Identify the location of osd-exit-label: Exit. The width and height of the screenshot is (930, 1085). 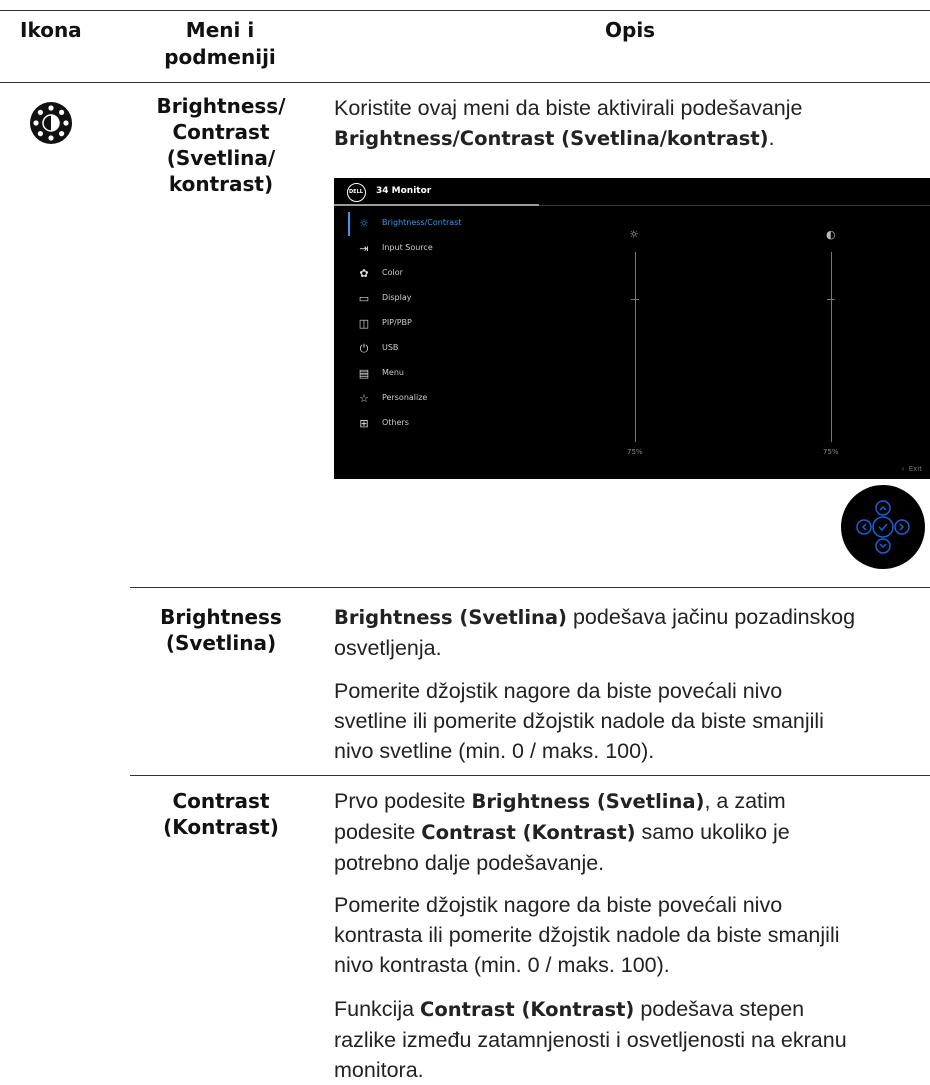
(915, 469).